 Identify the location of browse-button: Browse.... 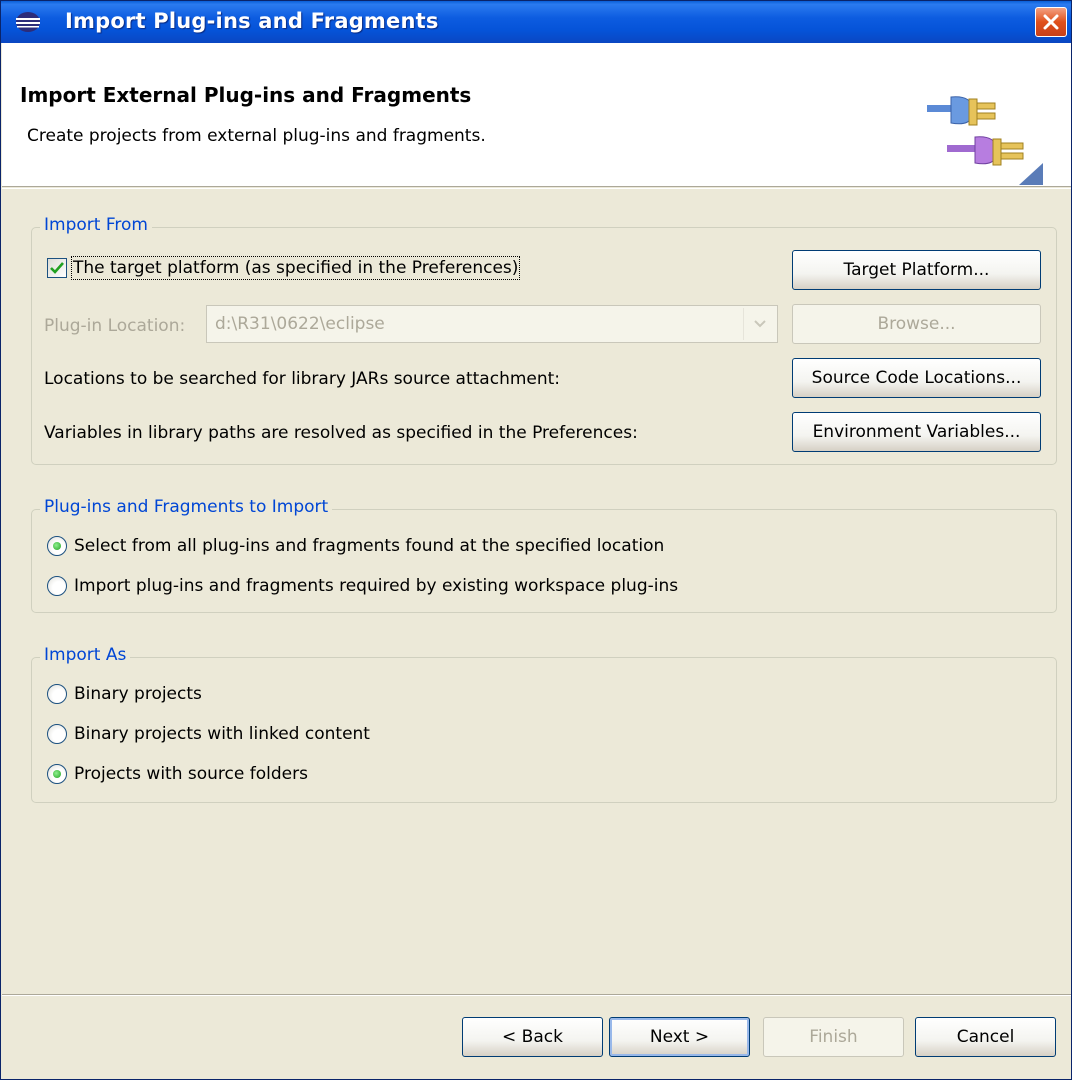
(916, 324).